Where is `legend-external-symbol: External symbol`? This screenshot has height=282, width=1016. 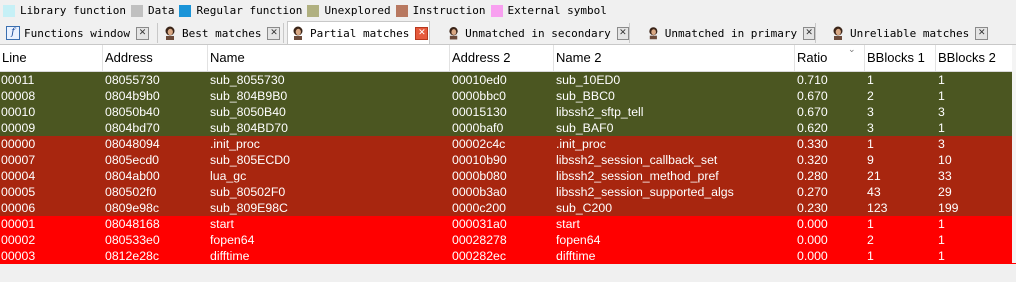
legend-external-symbol: External symbol is located at coordinates (548, 10).